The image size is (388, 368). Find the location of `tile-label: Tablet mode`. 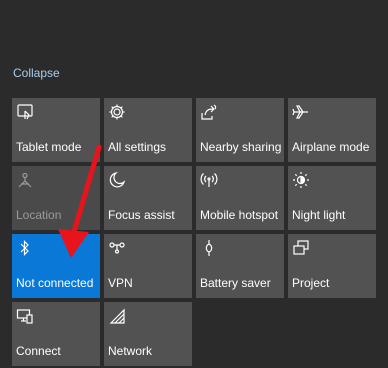

tile-label: Tablet mode is located at coordinates (49, 147).